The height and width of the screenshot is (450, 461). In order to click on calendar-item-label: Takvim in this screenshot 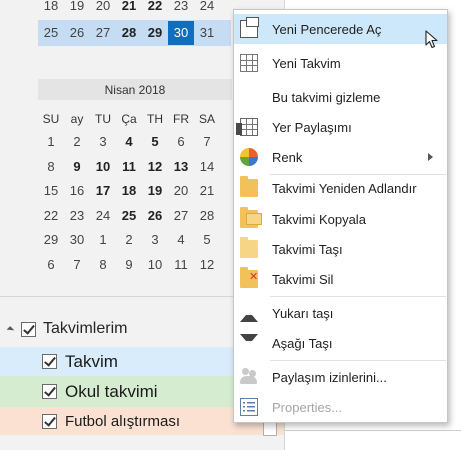, I will do `click(91, 361)`.